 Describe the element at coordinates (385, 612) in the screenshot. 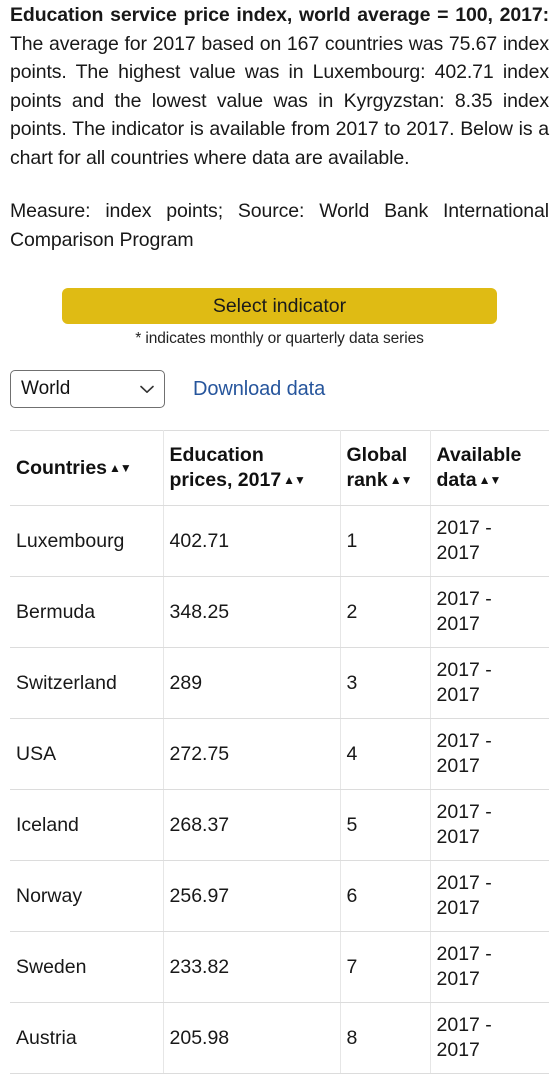

I see `cell-rank: 2` at that location.